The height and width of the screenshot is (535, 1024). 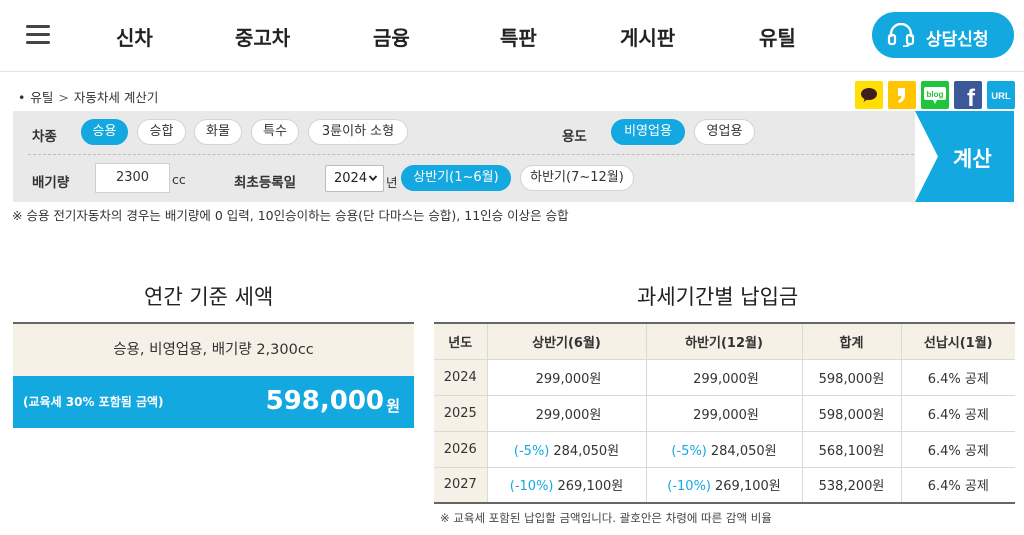 I want to click on cell-year: 2024, so click(x=461, y=377).